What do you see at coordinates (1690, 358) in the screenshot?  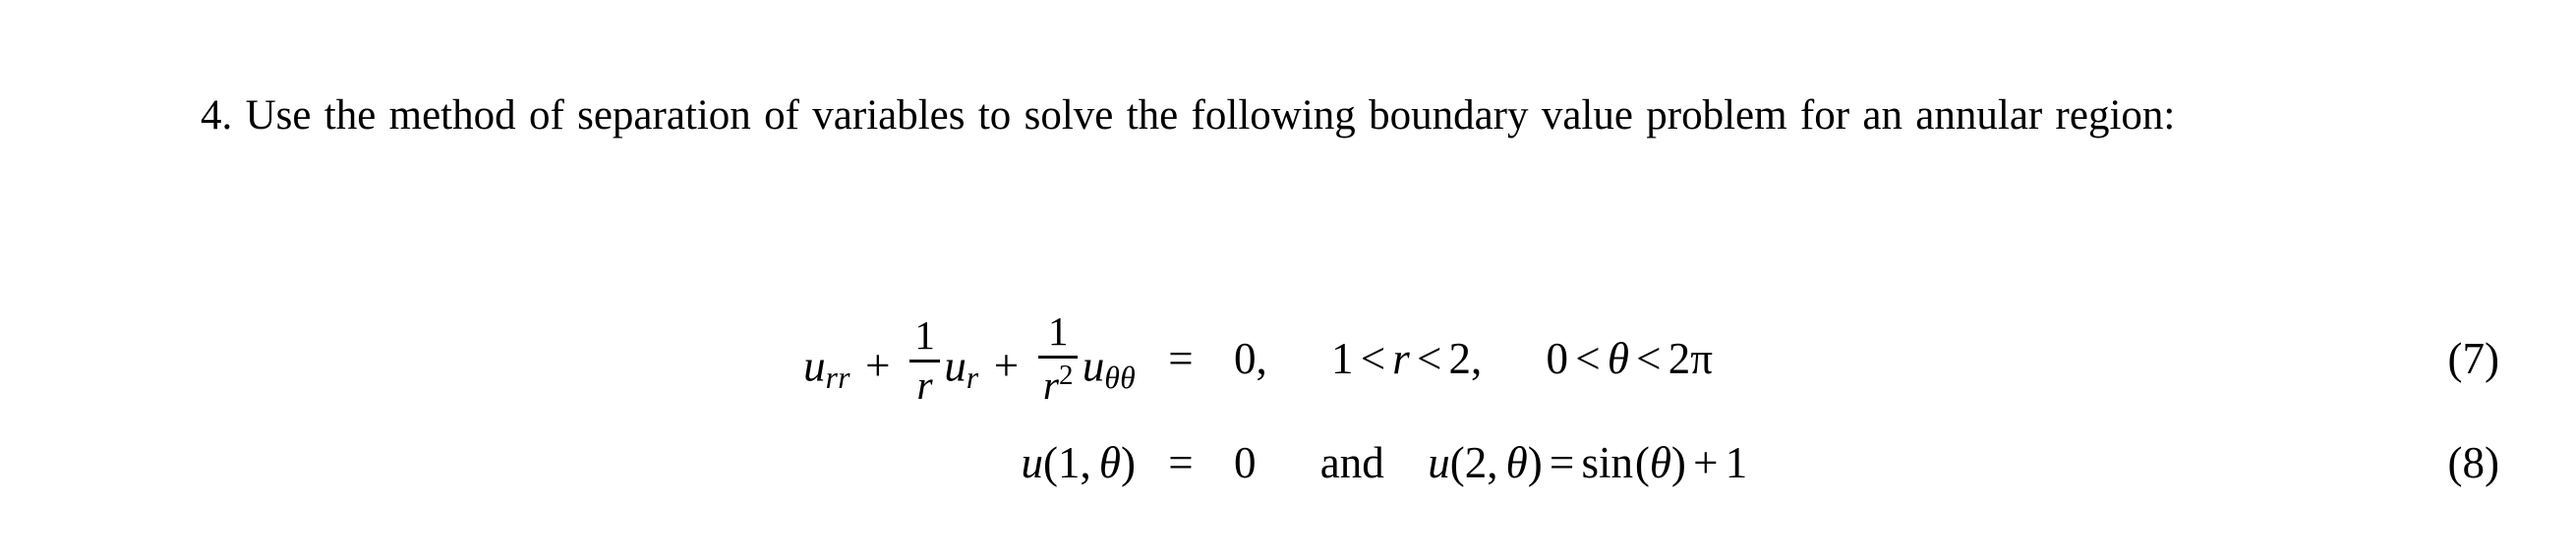 I see `theta-domain-upper: 2π` at bounding box center [1690, 358].